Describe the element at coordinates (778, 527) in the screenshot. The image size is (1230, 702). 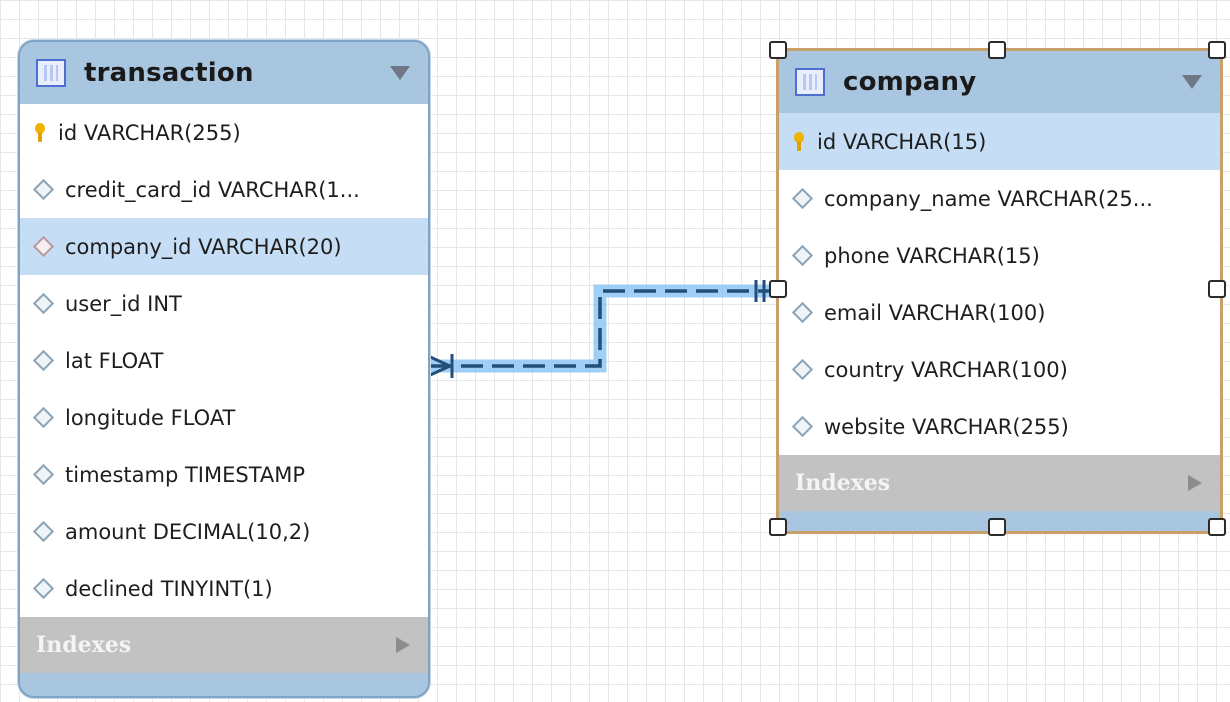
I see `resize-handle-bottom-left` at that location.